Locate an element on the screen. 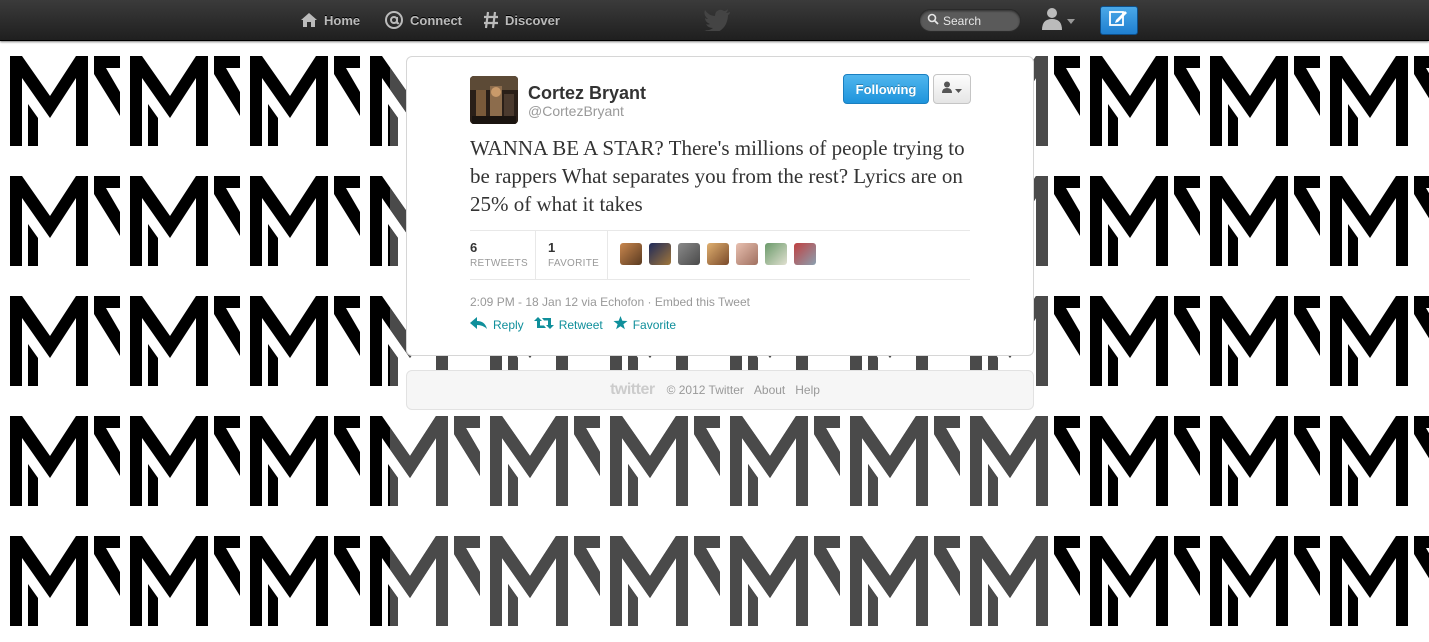 Image resolution: width=1429 pixels, height=642 pixels. author-name: Cortez Bryant is located at coordinates (587, 93).